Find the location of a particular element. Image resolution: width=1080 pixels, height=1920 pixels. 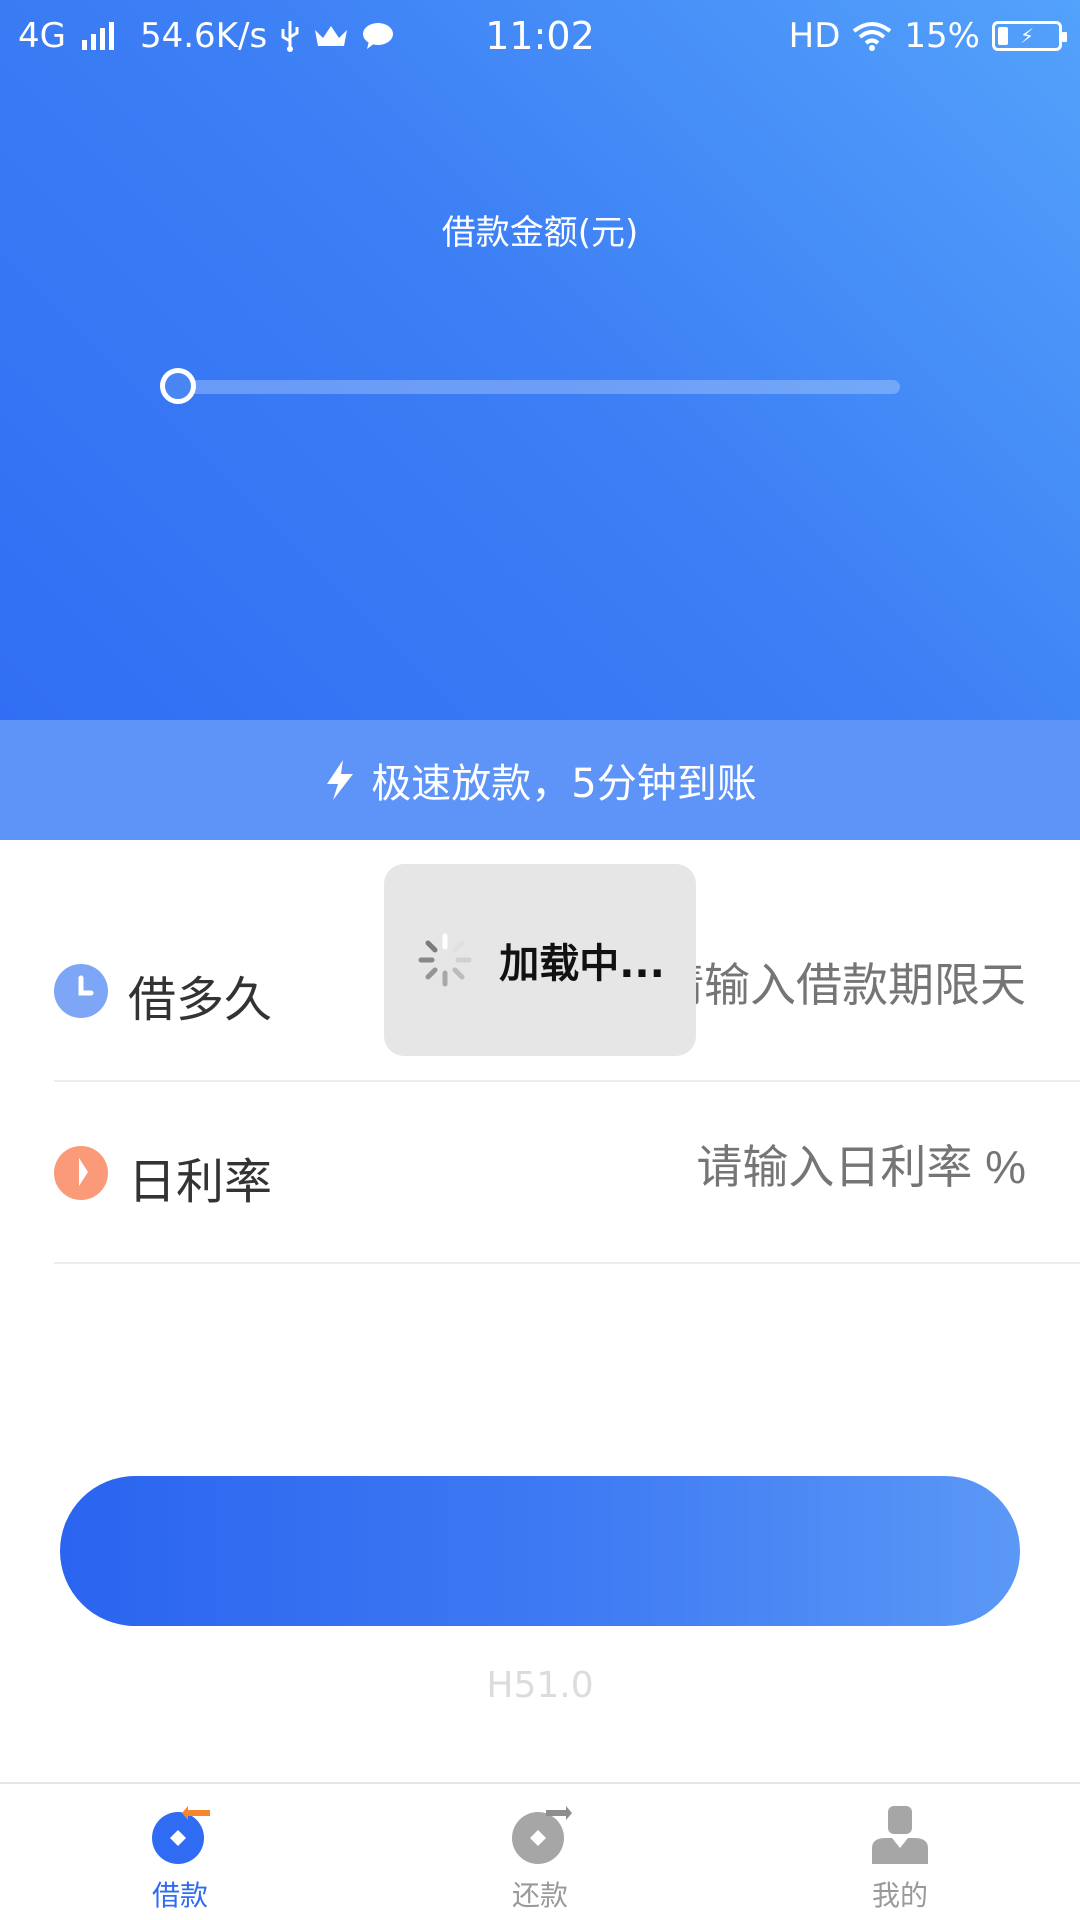

tab-profile-label: 我的 is located at coordinates (899, 1895).